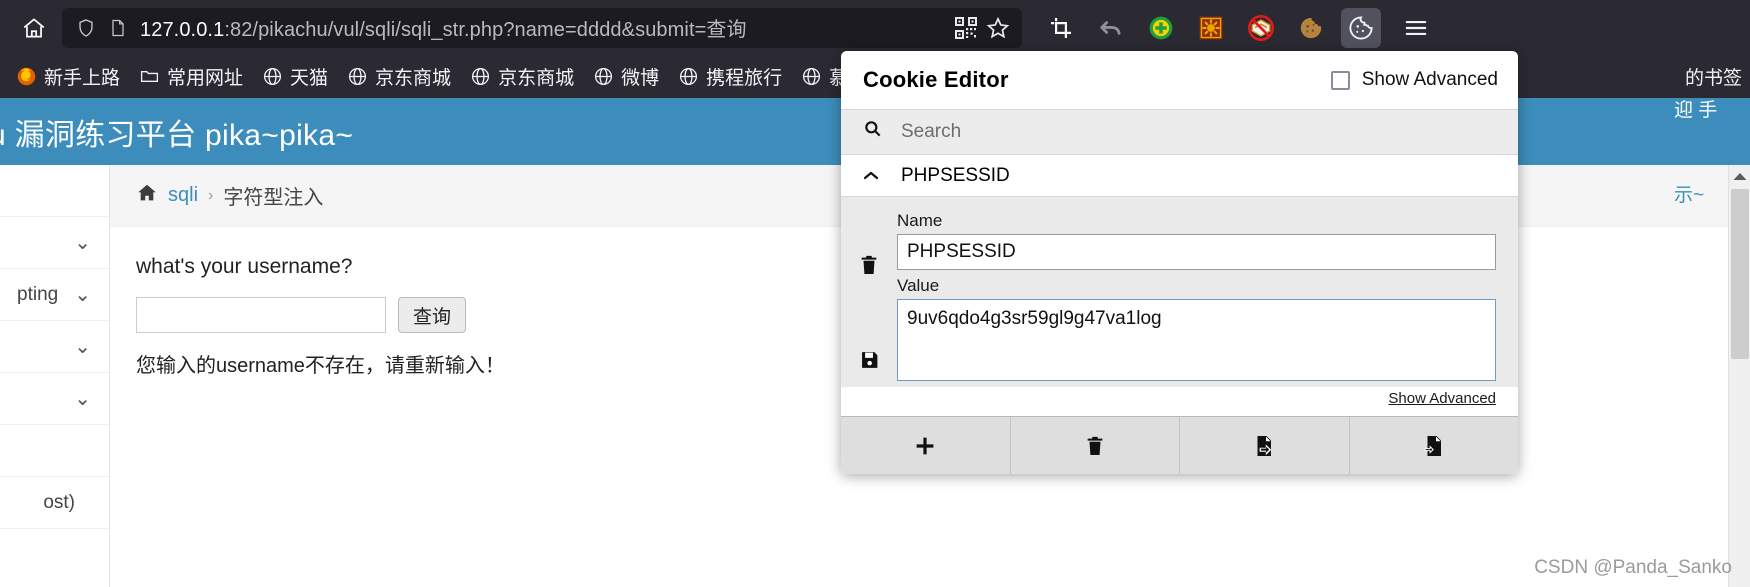  I want to click on scrollbar-thumb, so click(1740, 274).